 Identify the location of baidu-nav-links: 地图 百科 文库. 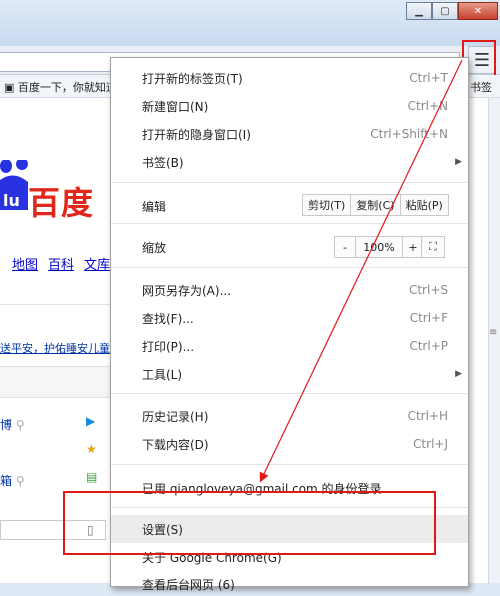
(61, 263).